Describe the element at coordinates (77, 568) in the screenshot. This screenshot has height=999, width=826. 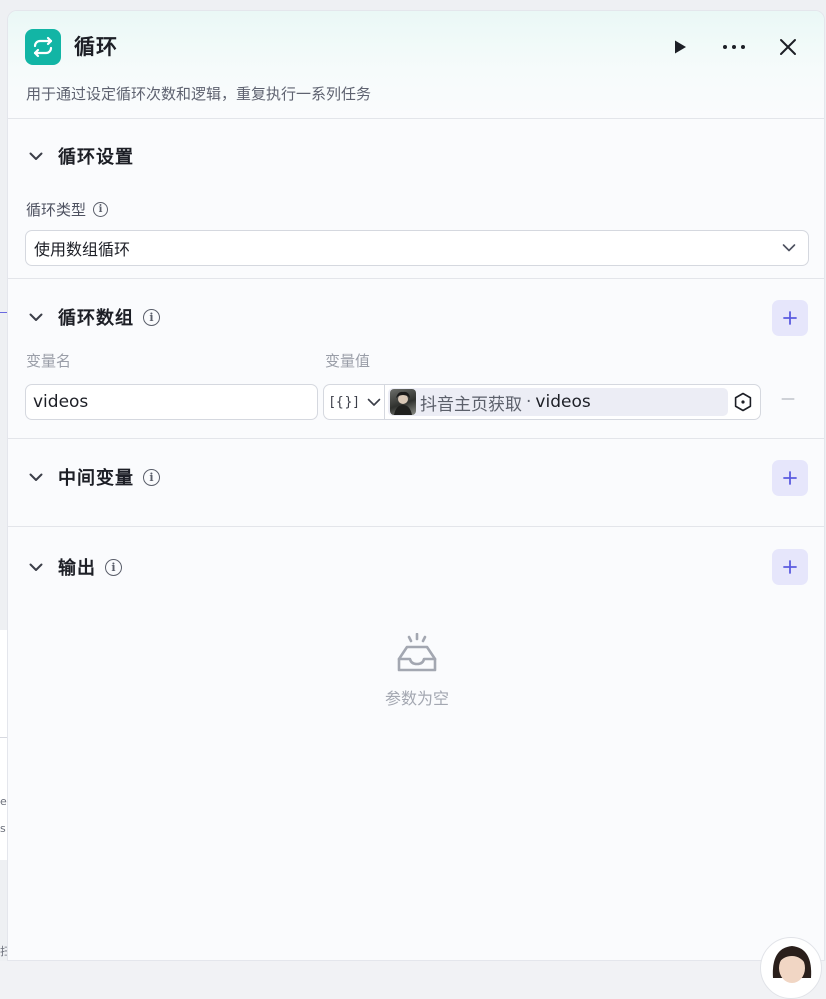
I see `section-title: 输出` at that location.